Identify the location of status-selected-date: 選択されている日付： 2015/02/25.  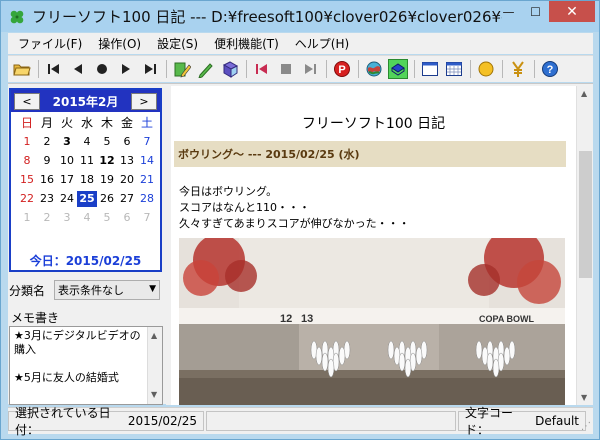
(106, 421).